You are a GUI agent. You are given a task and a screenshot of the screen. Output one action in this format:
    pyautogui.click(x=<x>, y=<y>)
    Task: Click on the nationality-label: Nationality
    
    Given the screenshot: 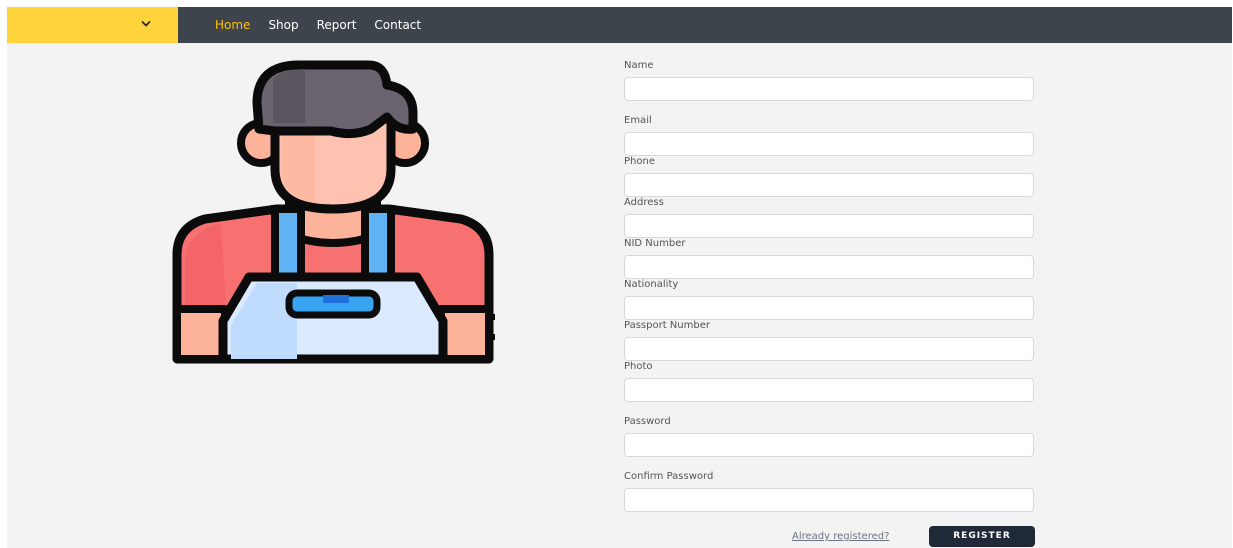 What is the action you would take?
    pyautogui.click(x=651, y=284)
    